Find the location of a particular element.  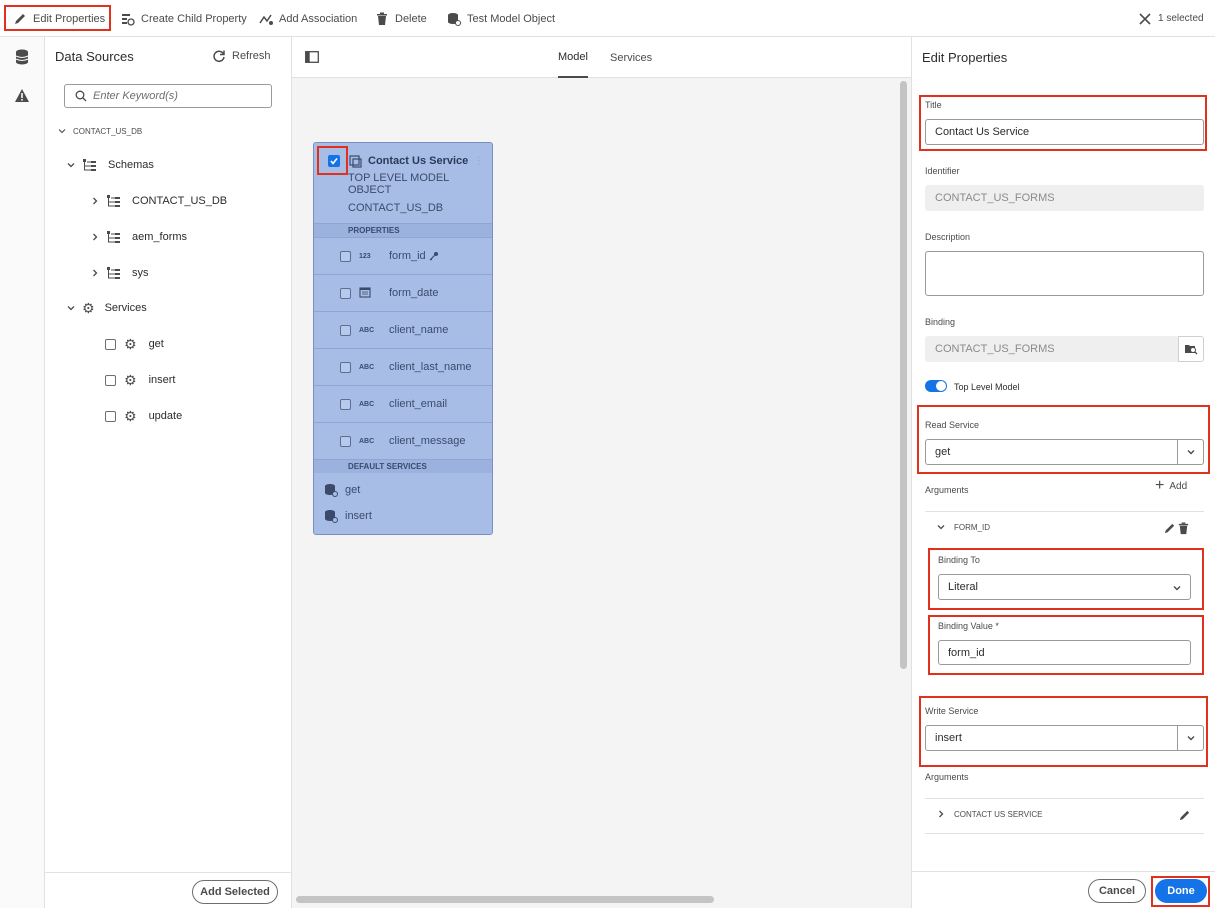

tree-schema-item: sys is located at coordinates (119, 273).